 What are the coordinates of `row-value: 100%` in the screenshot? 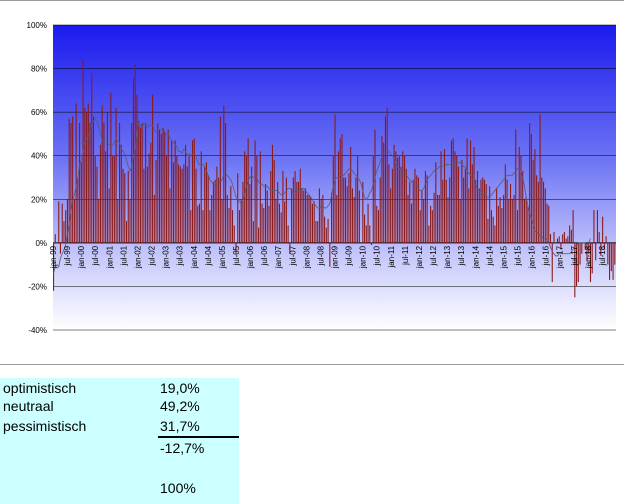 It's located at (178, 488).